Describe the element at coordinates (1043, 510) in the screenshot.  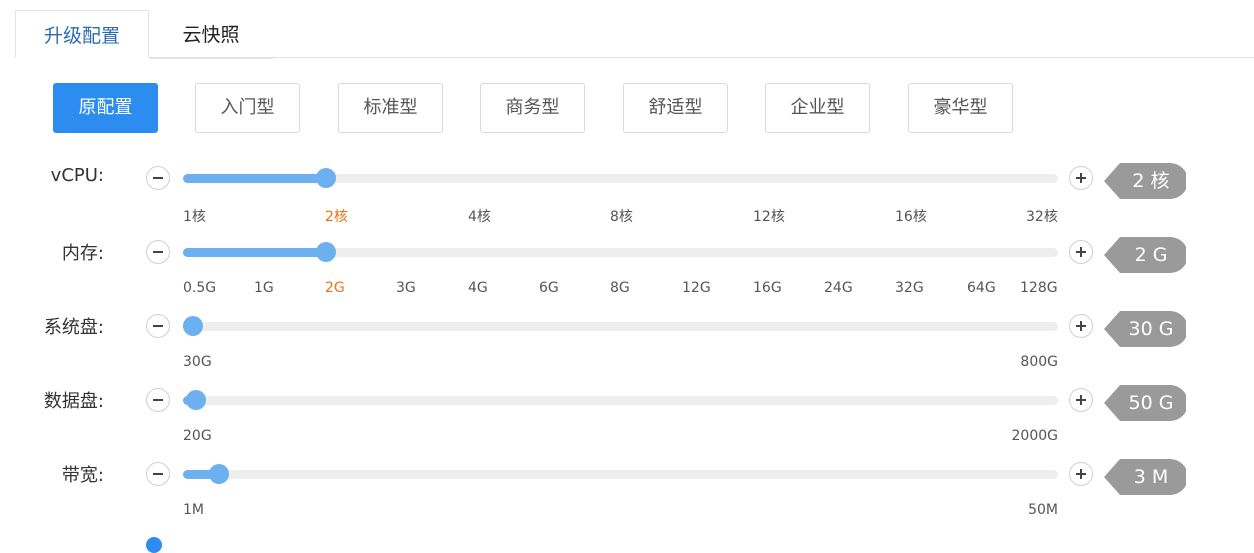
I see `bandwidth-tick-label: 50M` at that location.